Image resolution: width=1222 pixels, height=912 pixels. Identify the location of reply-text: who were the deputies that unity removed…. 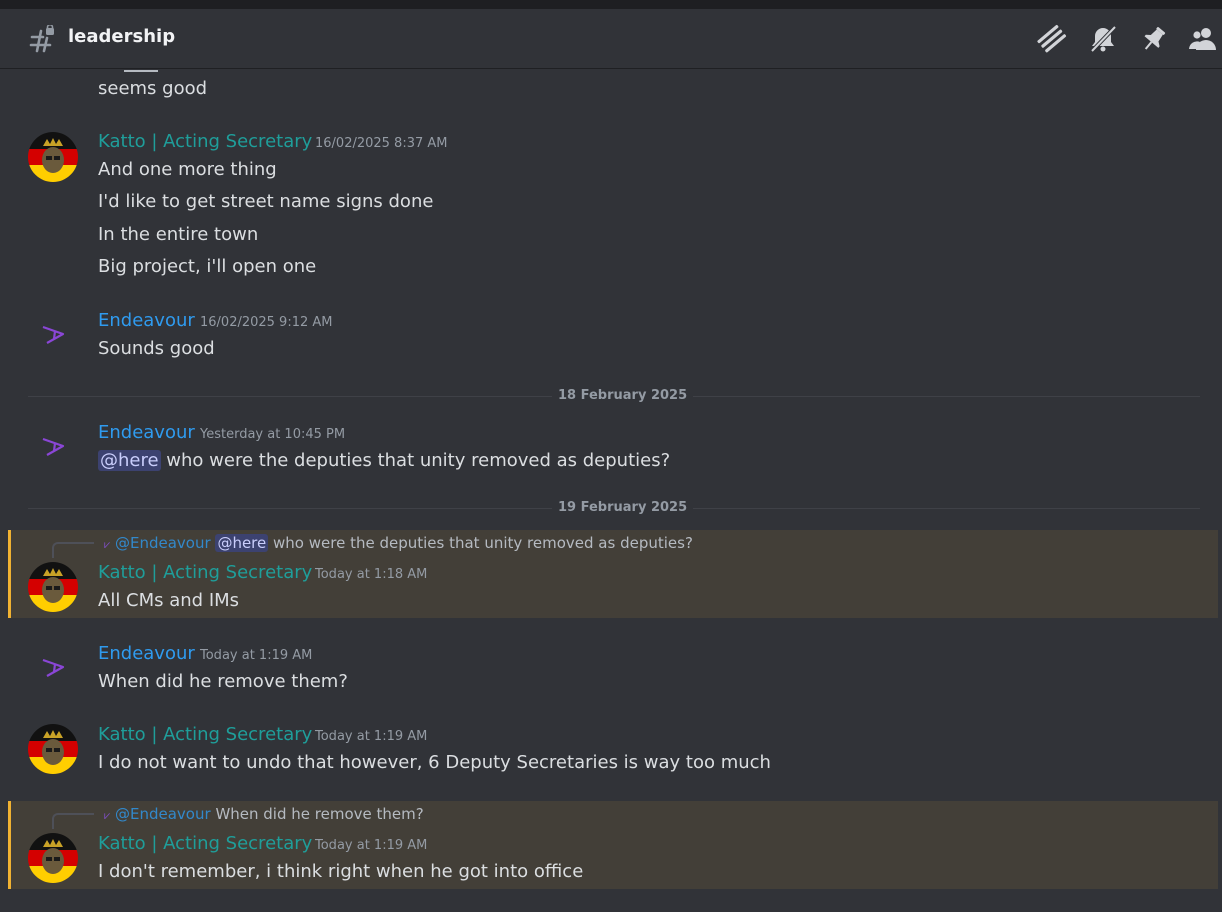
(483, 543).